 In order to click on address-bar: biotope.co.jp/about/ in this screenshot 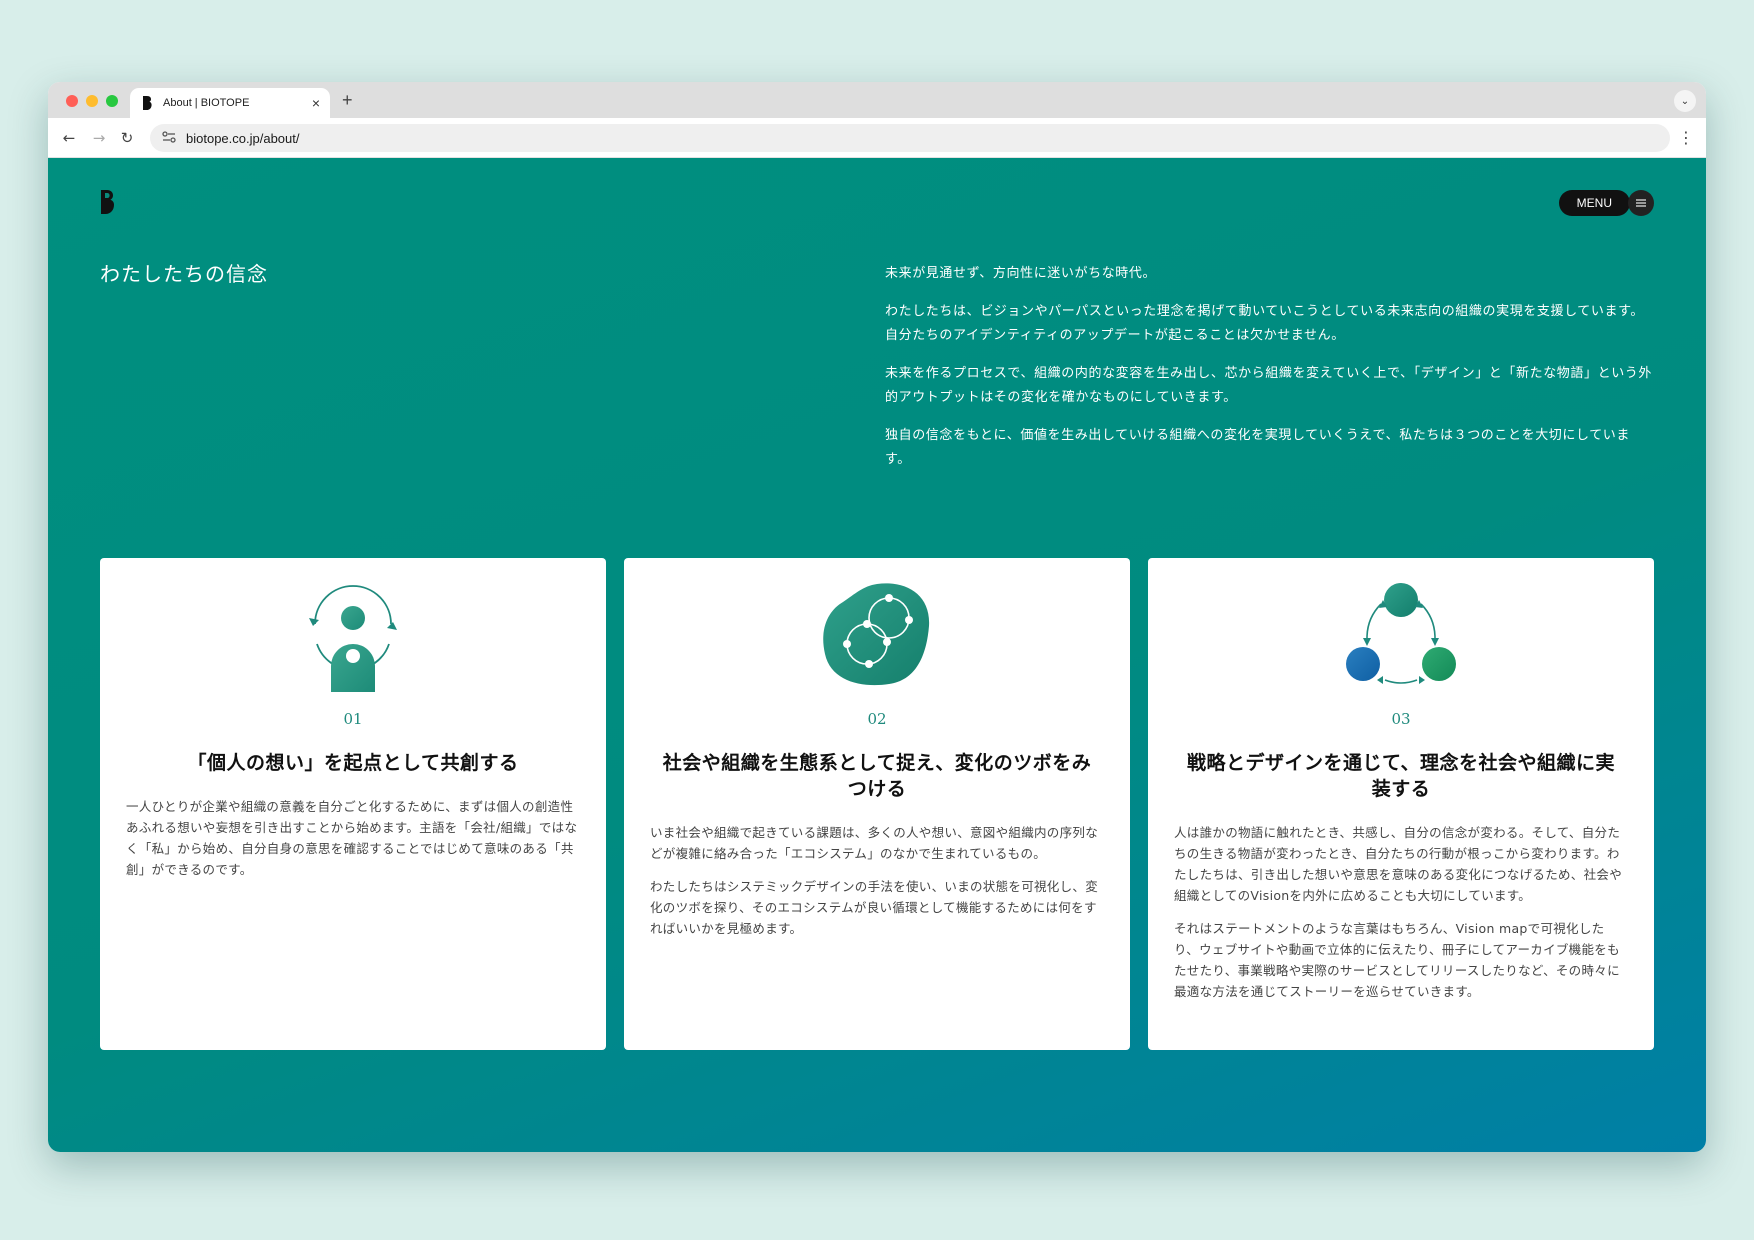, I will do `click(910, 138)`.